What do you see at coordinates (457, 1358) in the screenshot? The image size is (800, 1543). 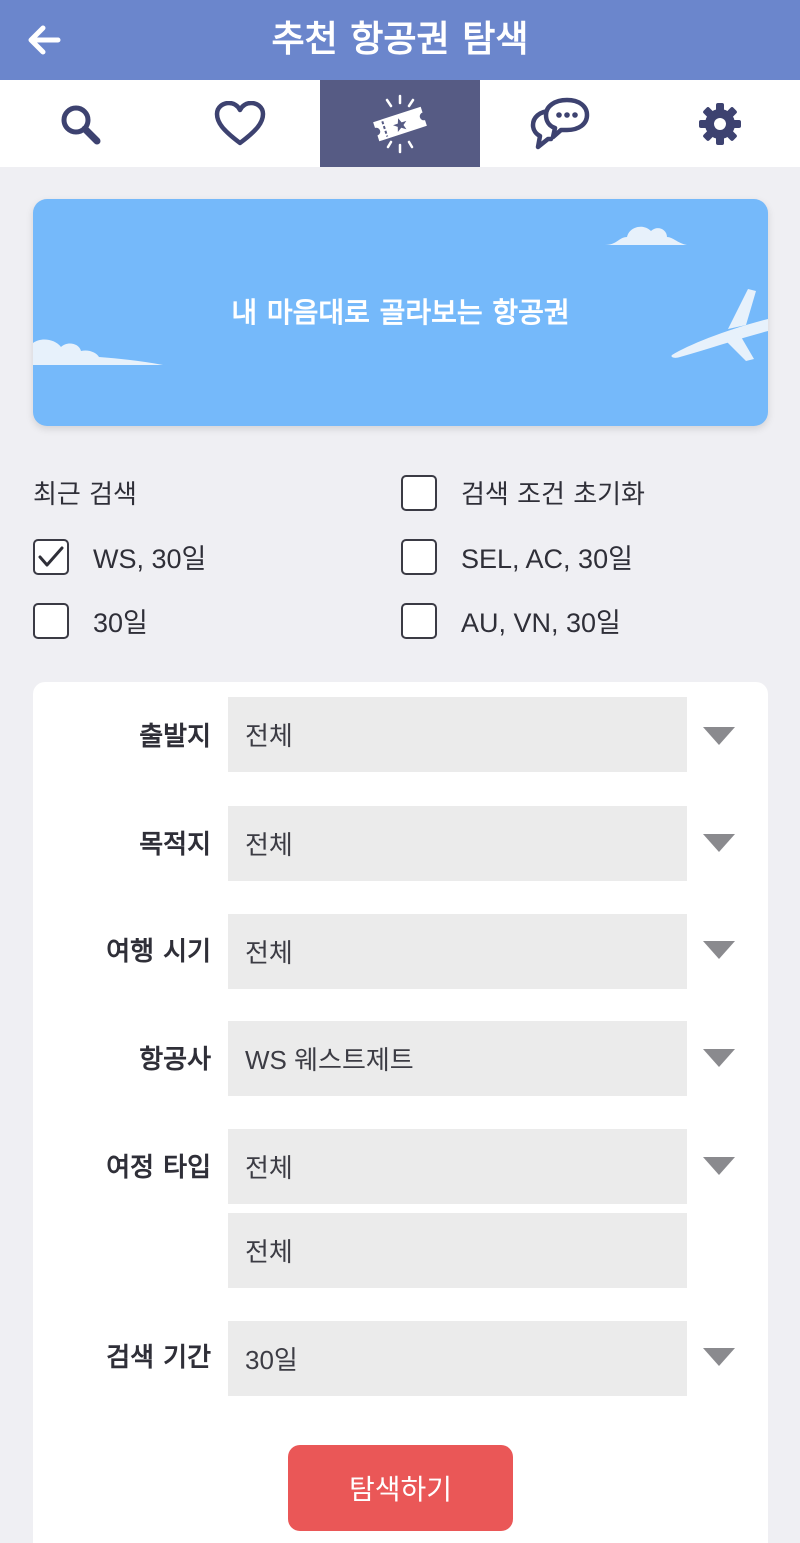 I see `search-range-select: 30일` at bounding box center [457, 1358].